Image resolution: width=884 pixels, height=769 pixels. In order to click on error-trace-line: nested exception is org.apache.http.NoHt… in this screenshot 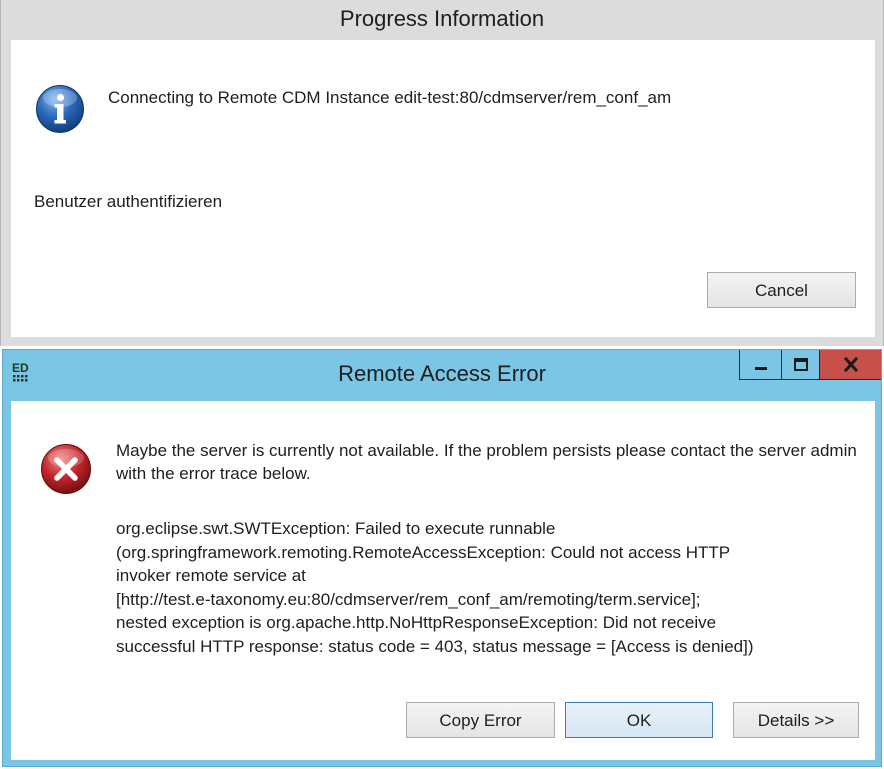, I will do `click(416, 622)`.